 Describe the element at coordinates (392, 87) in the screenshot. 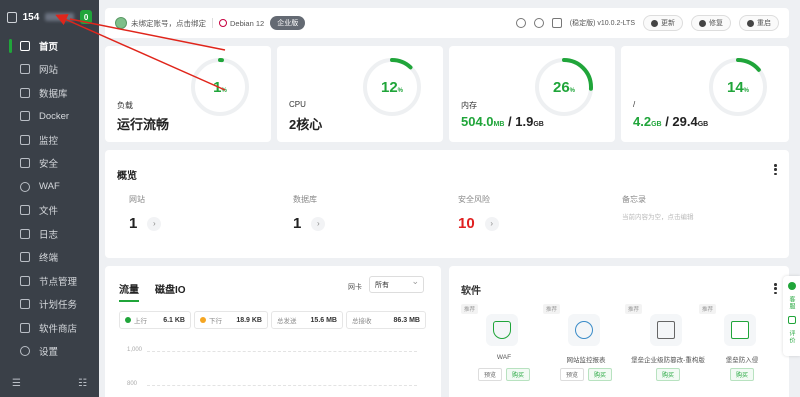

I see `cpu-percent: 12%` at that location.